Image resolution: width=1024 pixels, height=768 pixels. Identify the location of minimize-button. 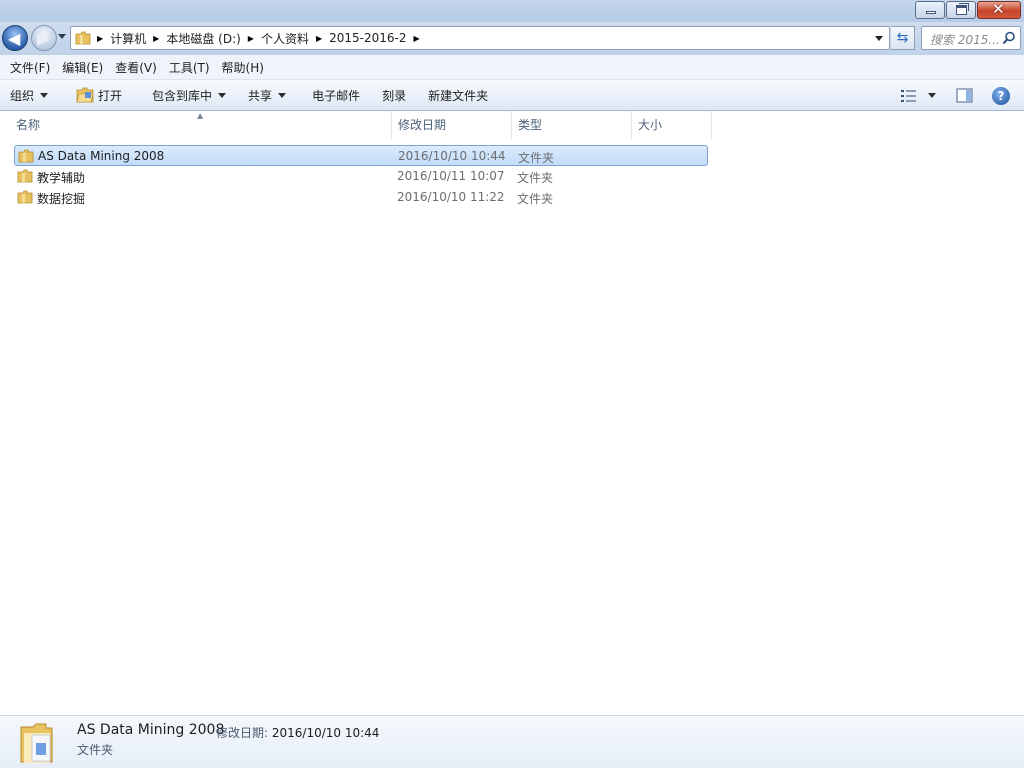
(930, 10).